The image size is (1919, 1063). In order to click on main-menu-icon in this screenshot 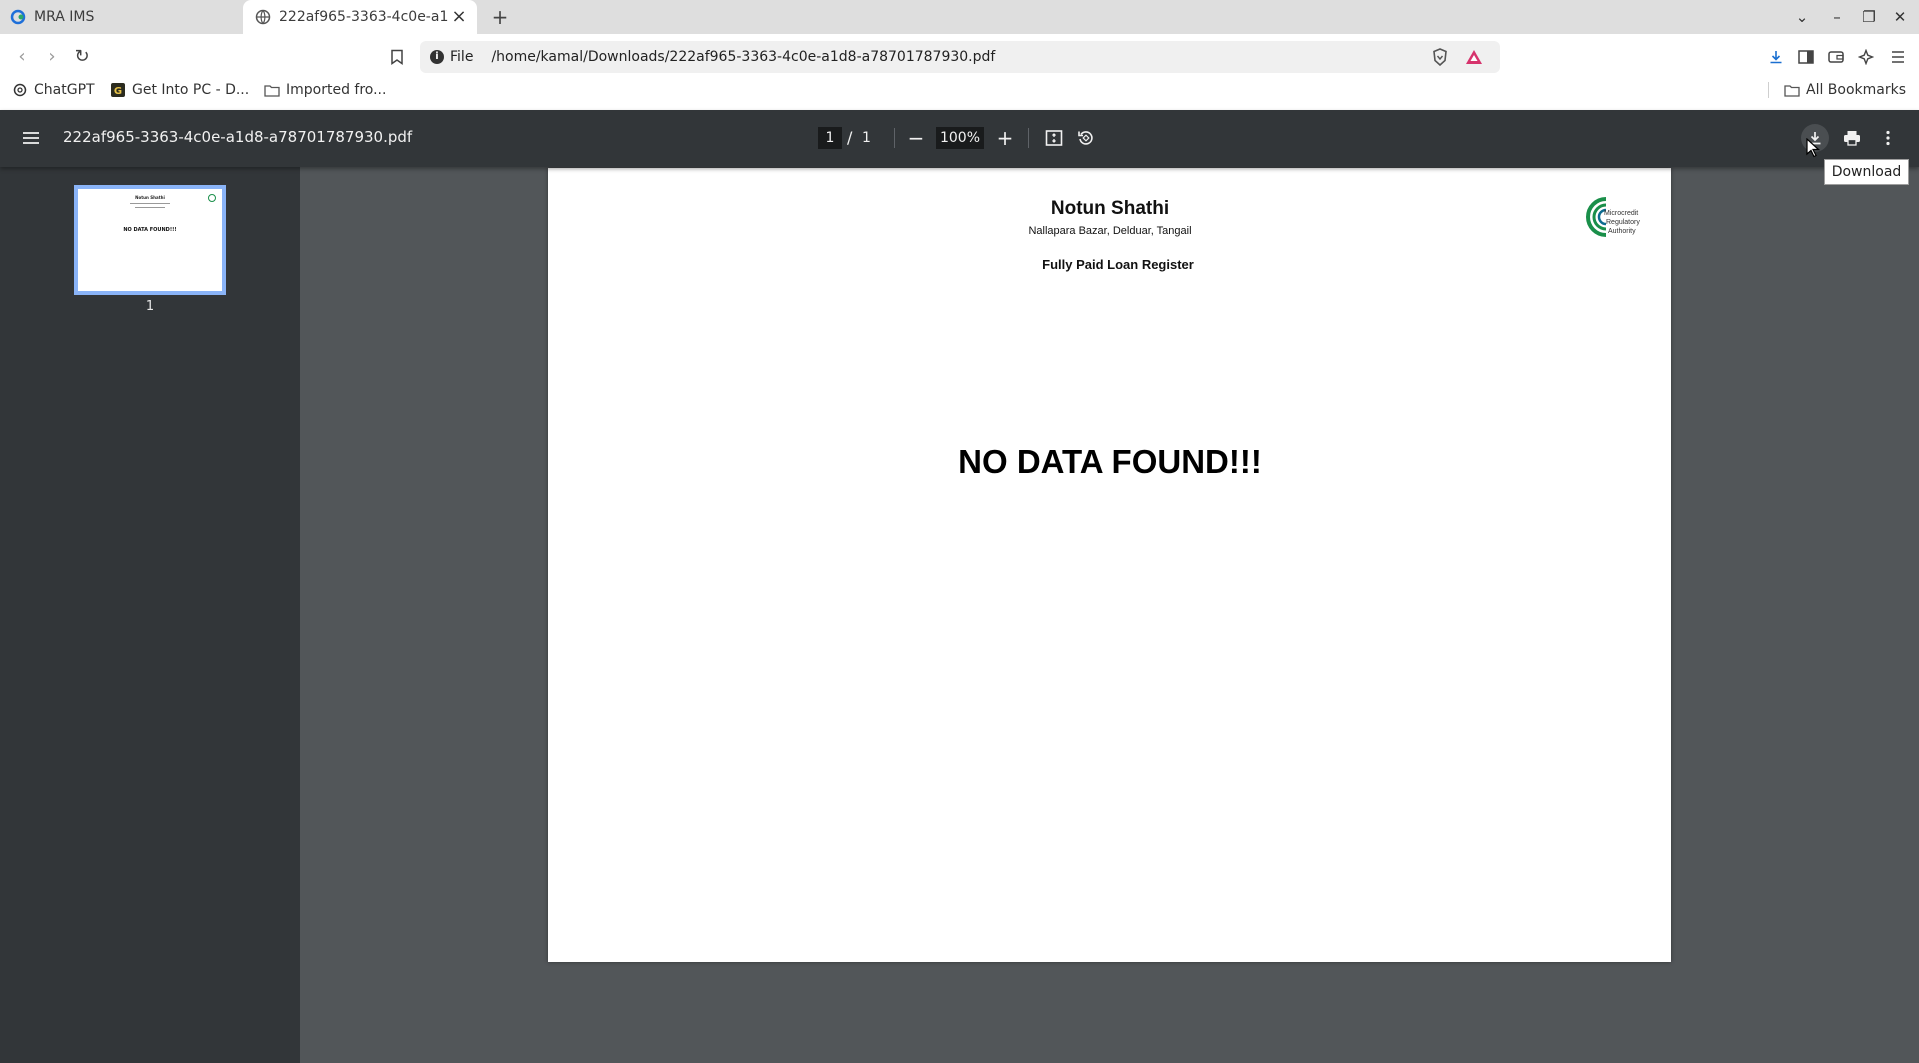, I will do `click(1898, 57)`.